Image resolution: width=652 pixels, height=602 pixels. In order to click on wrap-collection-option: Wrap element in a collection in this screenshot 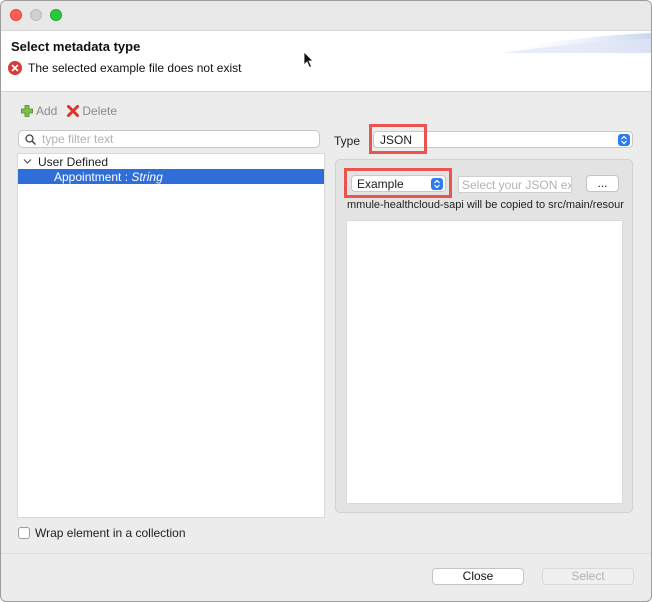, I will do `click(102, 533)`.